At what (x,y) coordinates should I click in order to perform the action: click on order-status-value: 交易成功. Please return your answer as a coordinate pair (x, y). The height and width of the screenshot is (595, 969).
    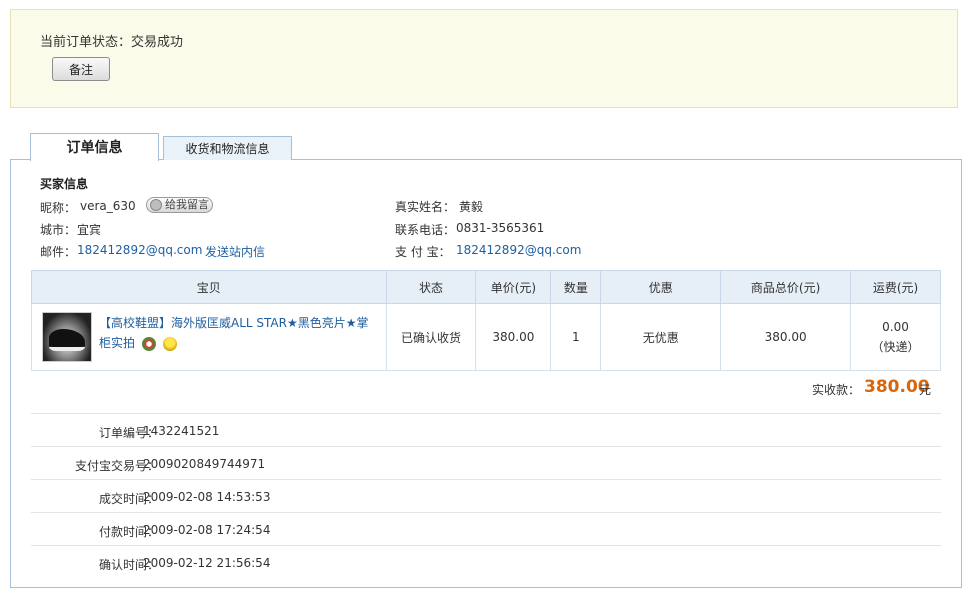
    Looking at the image, I should click on (157, 42).